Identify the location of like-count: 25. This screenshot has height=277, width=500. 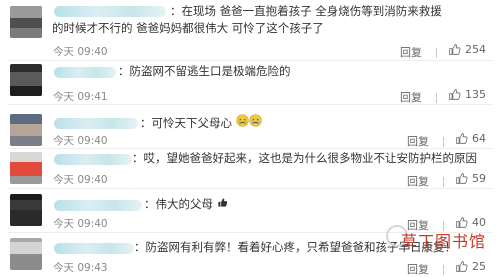
(479, 266).